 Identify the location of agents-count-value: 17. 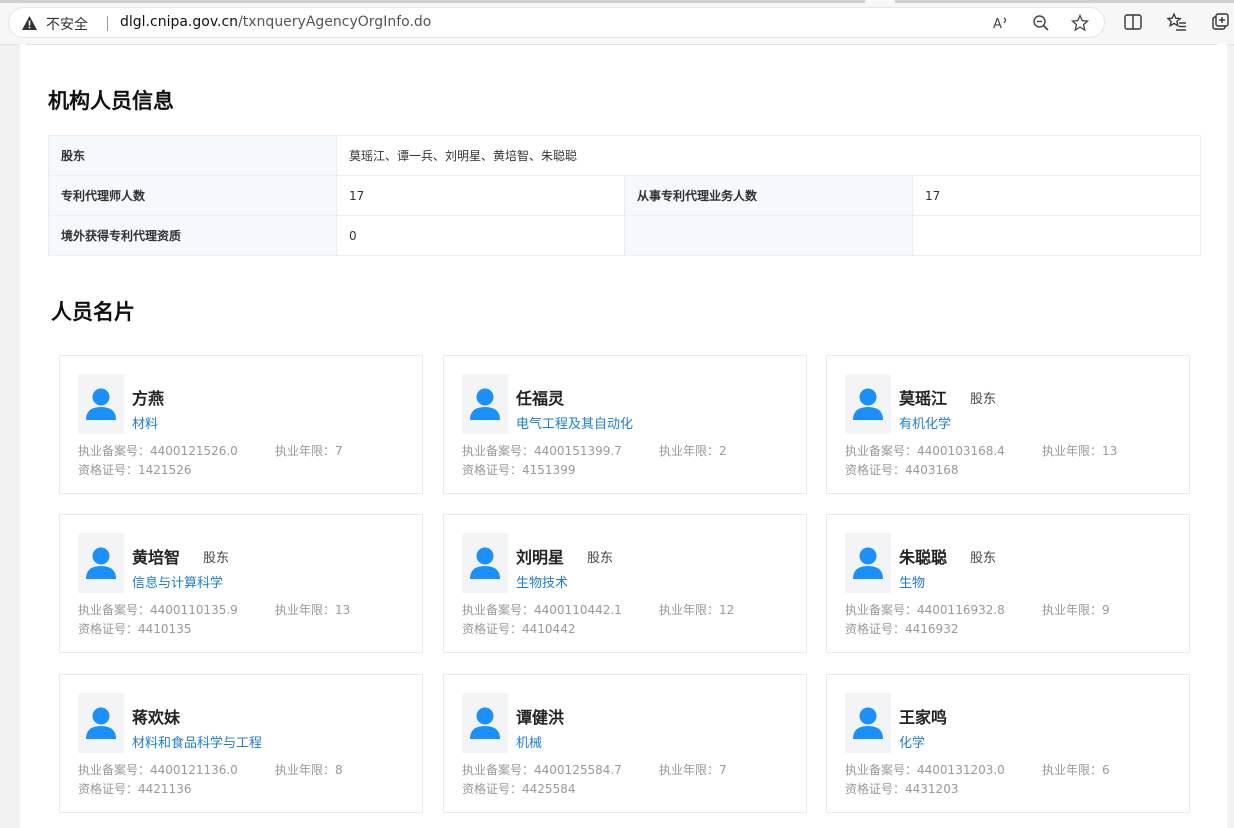
(480, 195).